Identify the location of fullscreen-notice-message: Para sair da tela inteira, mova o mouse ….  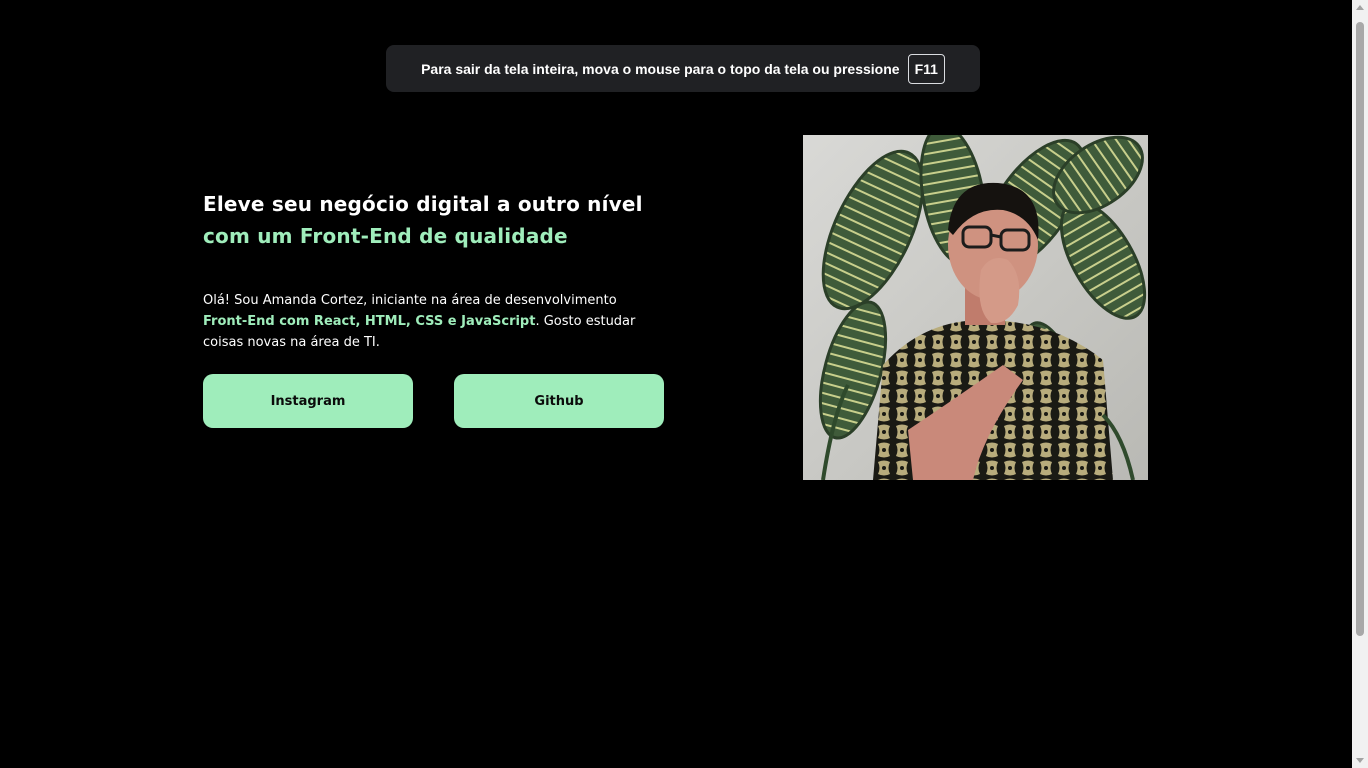
(660, 68).